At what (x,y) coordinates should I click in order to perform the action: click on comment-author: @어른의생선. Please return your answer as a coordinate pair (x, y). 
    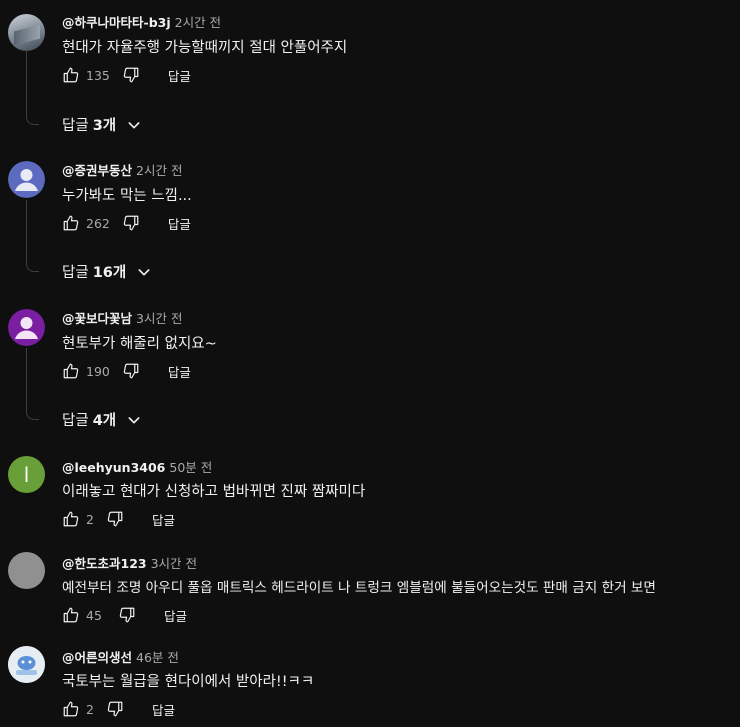
    Looking at the image, I should click on (97, 657).